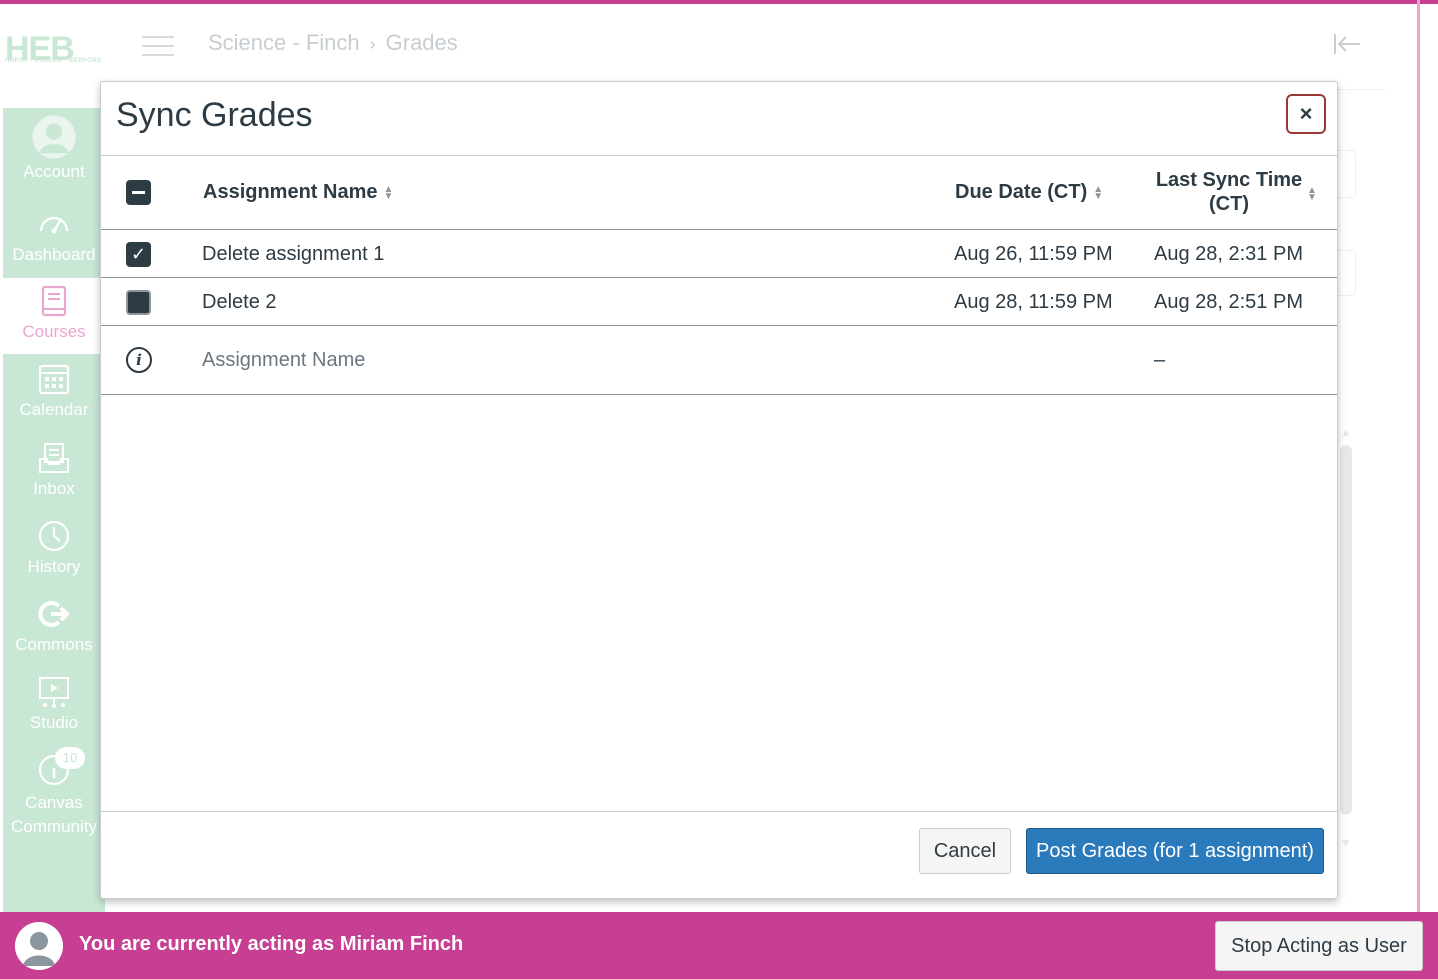 Image resolution: width=1438 pixels, height=979 pixels. Describe the element at coordinates (293, 254) in the screenshot. I see `assignment-name: Delete assignment 1` at that location.